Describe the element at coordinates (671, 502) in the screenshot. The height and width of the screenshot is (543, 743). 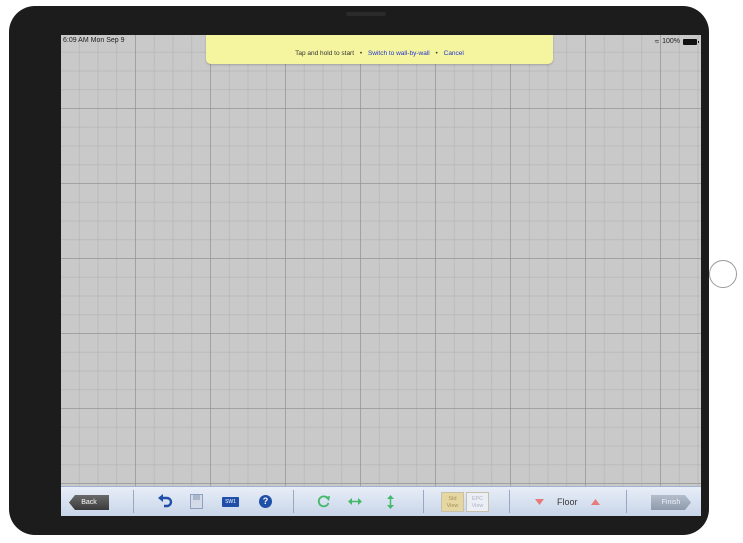
I see `finish-button: Finish` at that location.